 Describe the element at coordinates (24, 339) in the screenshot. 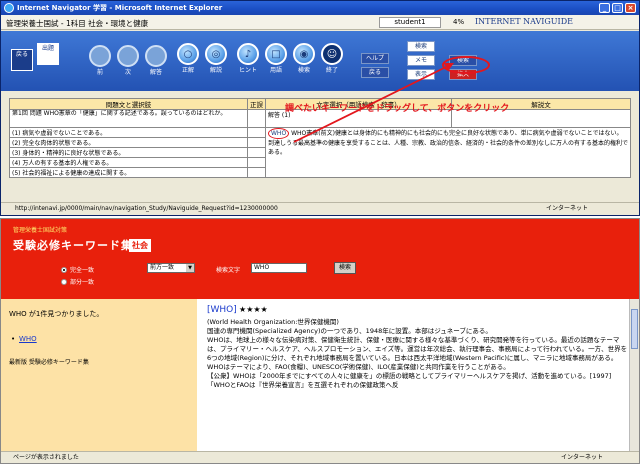

I see `result-link-who: WHO` at that location.